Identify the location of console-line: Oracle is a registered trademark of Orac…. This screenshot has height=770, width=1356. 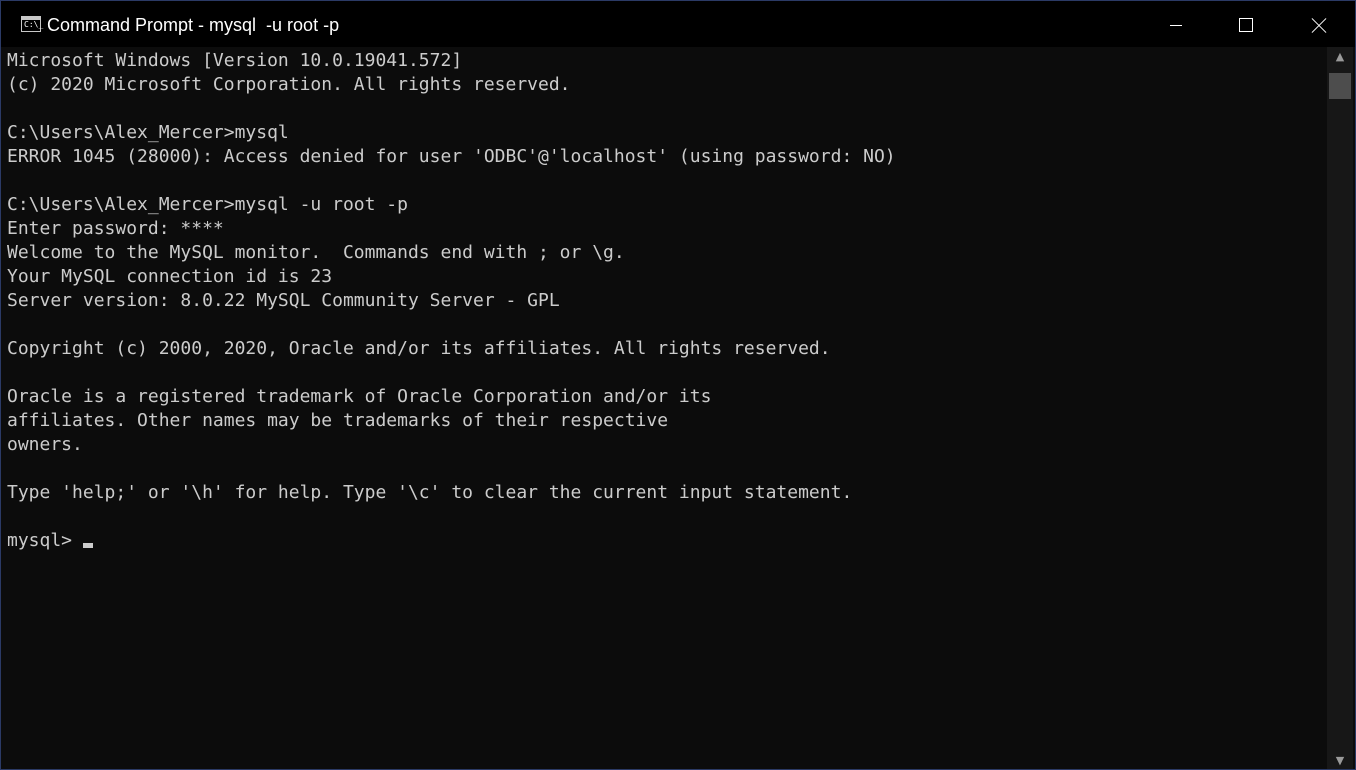
(359, 396).